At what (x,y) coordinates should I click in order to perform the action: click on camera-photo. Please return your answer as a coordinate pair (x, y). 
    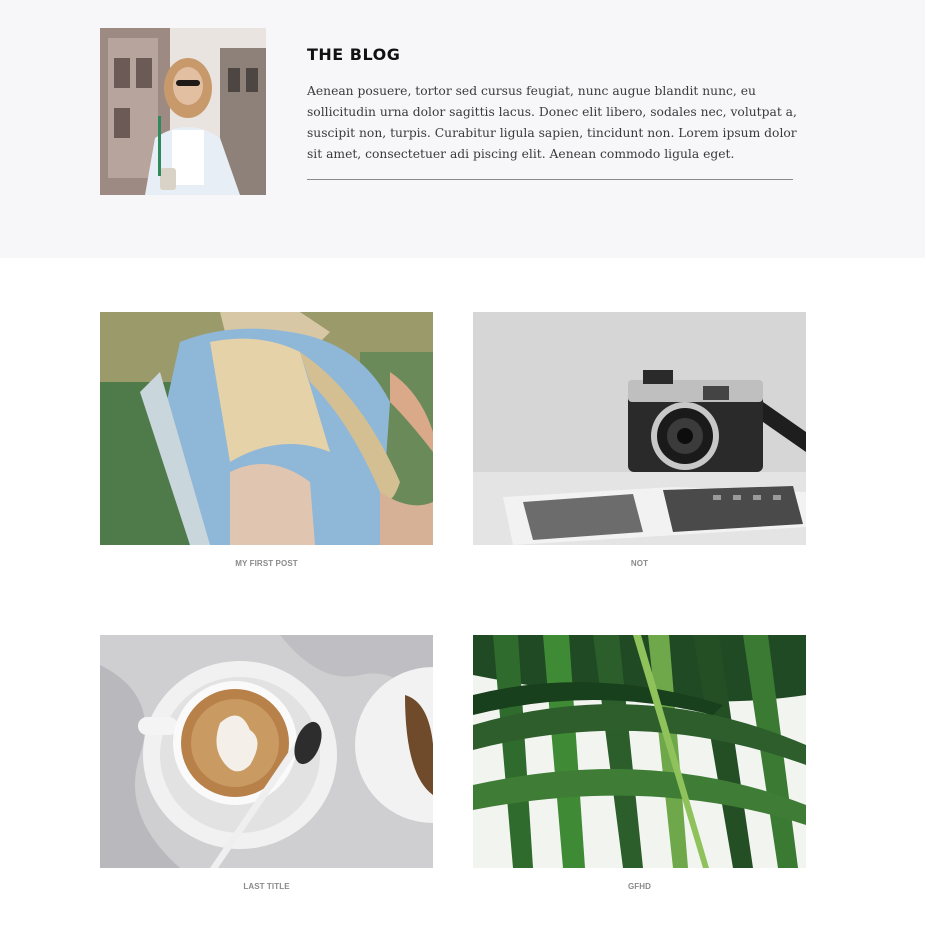
    Looking at the image, I should click on (639, 428).